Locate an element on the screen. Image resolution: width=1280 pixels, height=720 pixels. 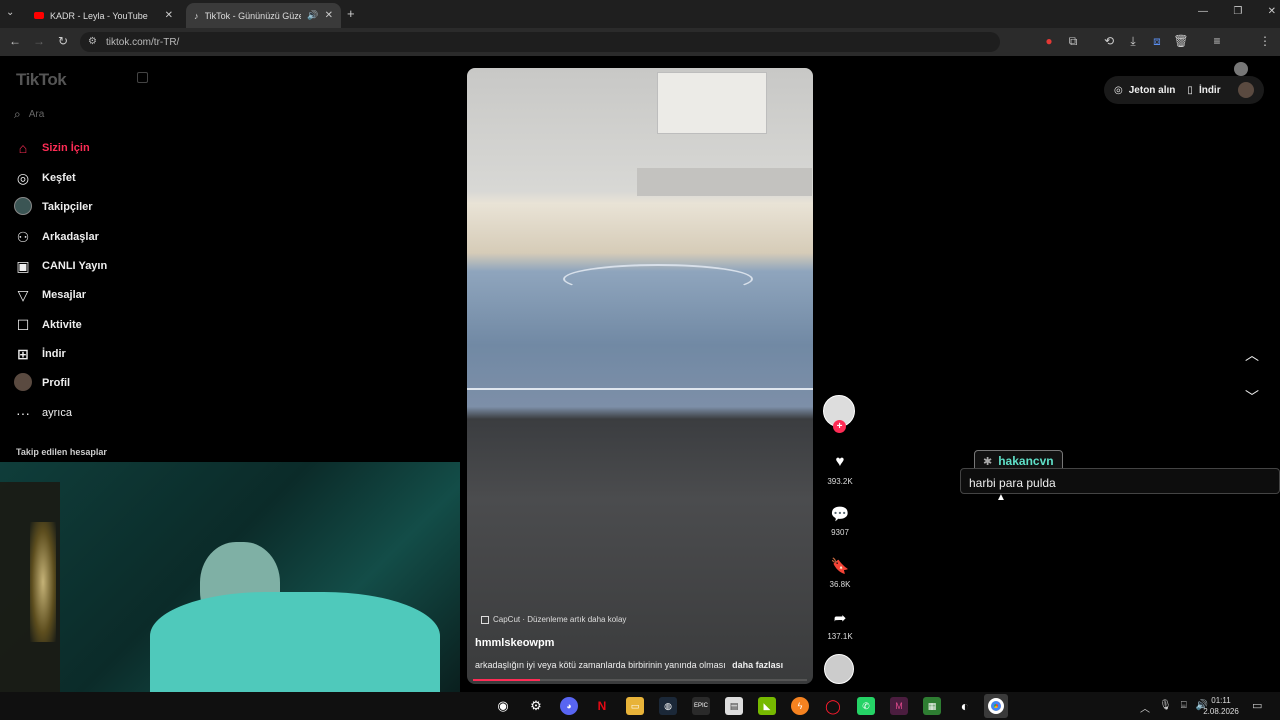
mouse-cursor-icon: ▲ is located at coordinates (1001, 497).